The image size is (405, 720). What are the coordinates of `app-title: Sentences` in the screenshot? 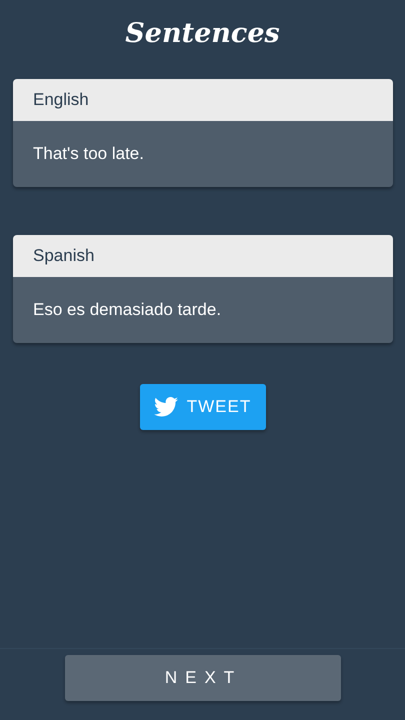 It's located at (202, 33).